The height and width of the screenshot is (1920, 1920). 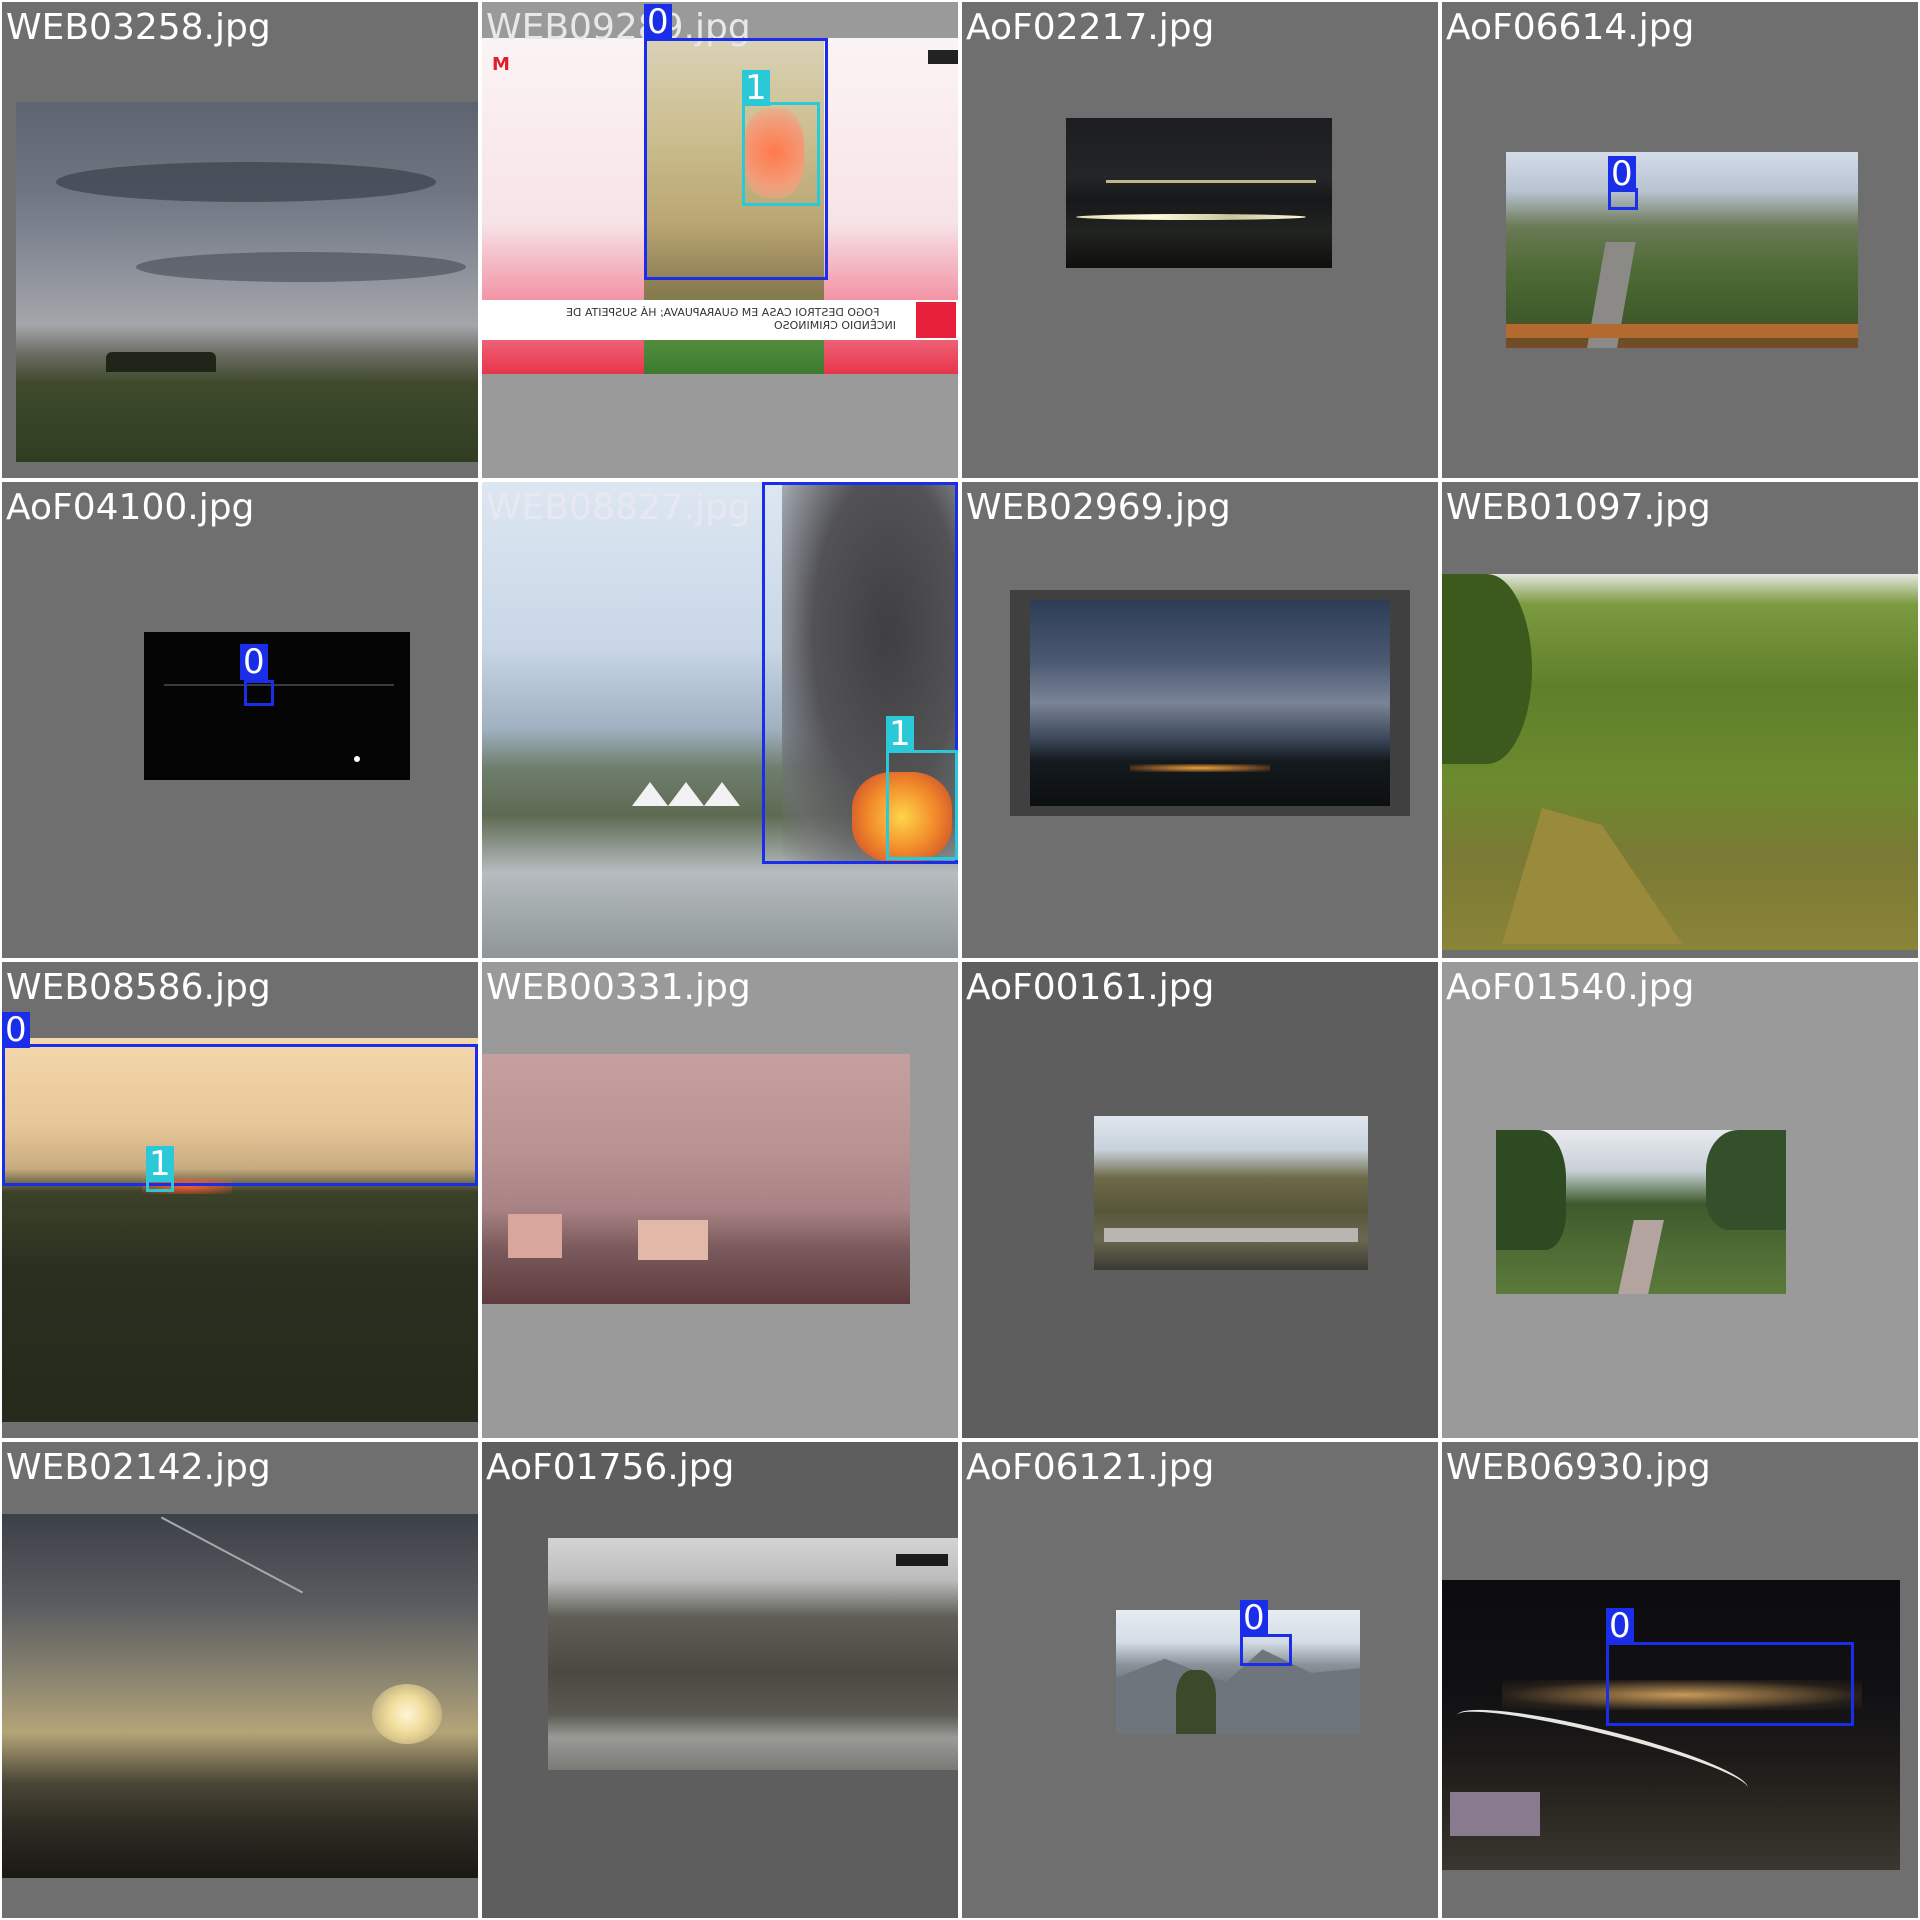 I want to click on news-brand-badge, so click(x=943, y=57).